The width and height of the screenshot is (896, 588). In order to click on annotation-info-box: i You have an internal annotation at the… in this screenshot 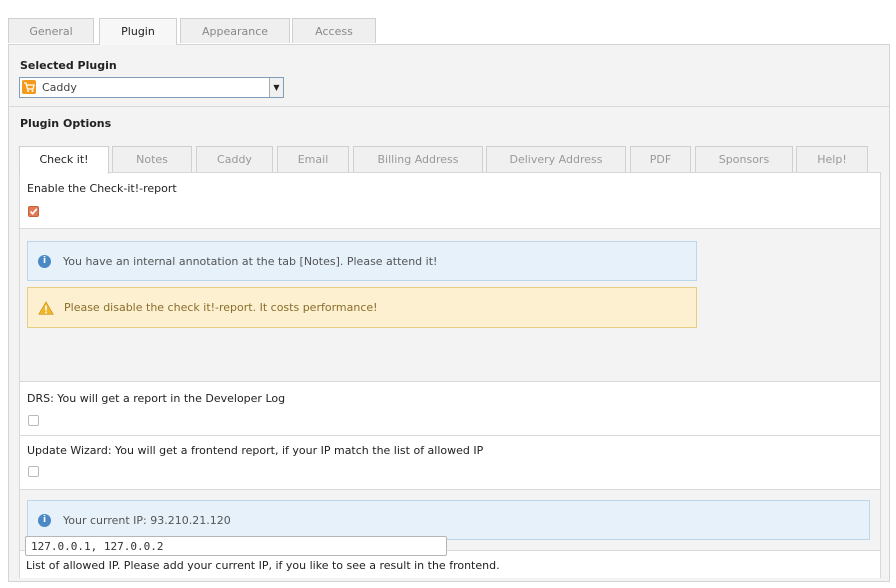, I will do `click(362, 261)`.